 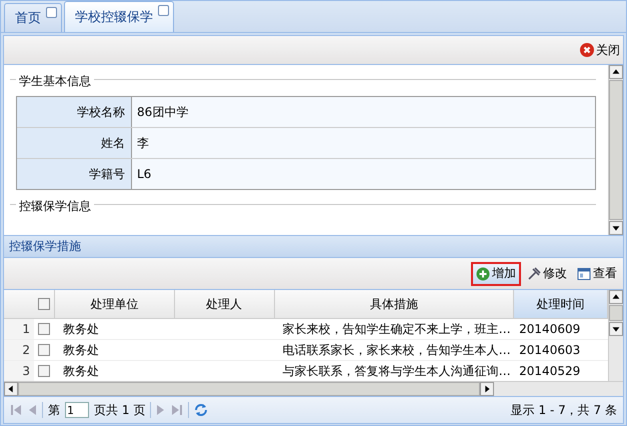 I want to click on table-cell-text: 20140609, so click(x=550, y=329).